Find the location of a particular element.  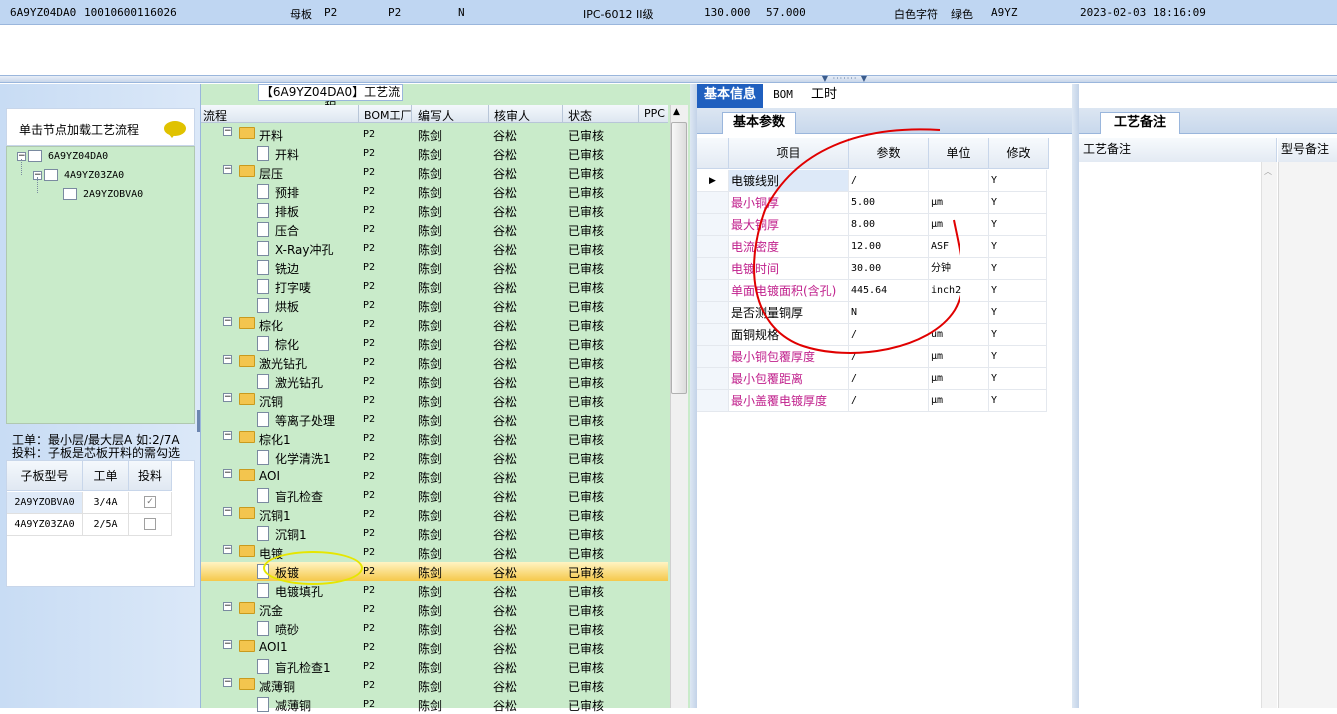

param-value: 12.00 is located at coordinates (889, 247).